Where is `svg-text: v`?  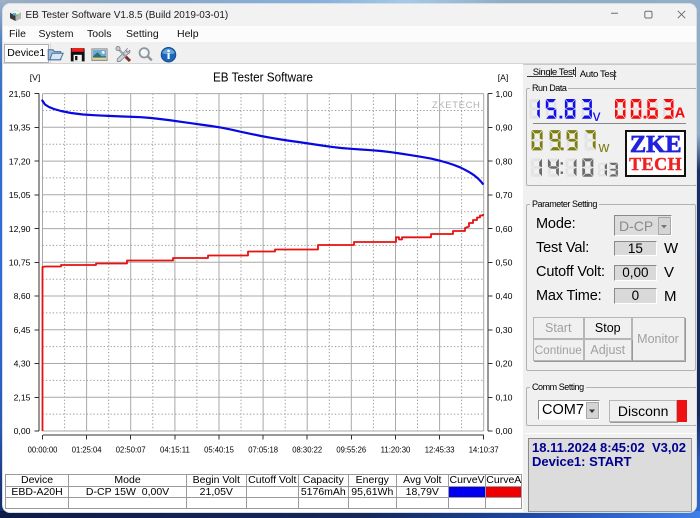 svg-text: v is located at coordinates (597, 116).